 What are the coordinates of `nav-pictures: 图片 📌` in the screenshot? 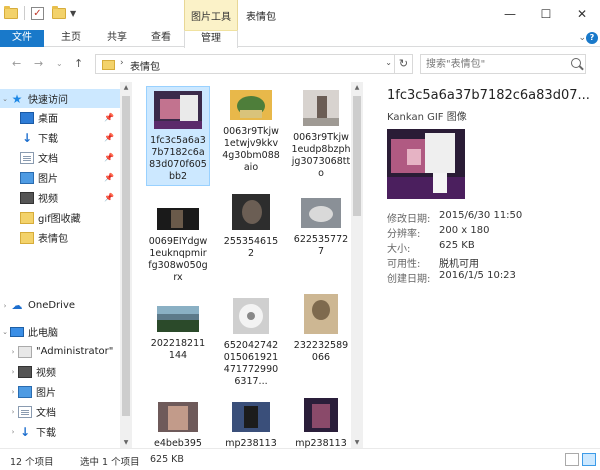 It's located at (60, 177).